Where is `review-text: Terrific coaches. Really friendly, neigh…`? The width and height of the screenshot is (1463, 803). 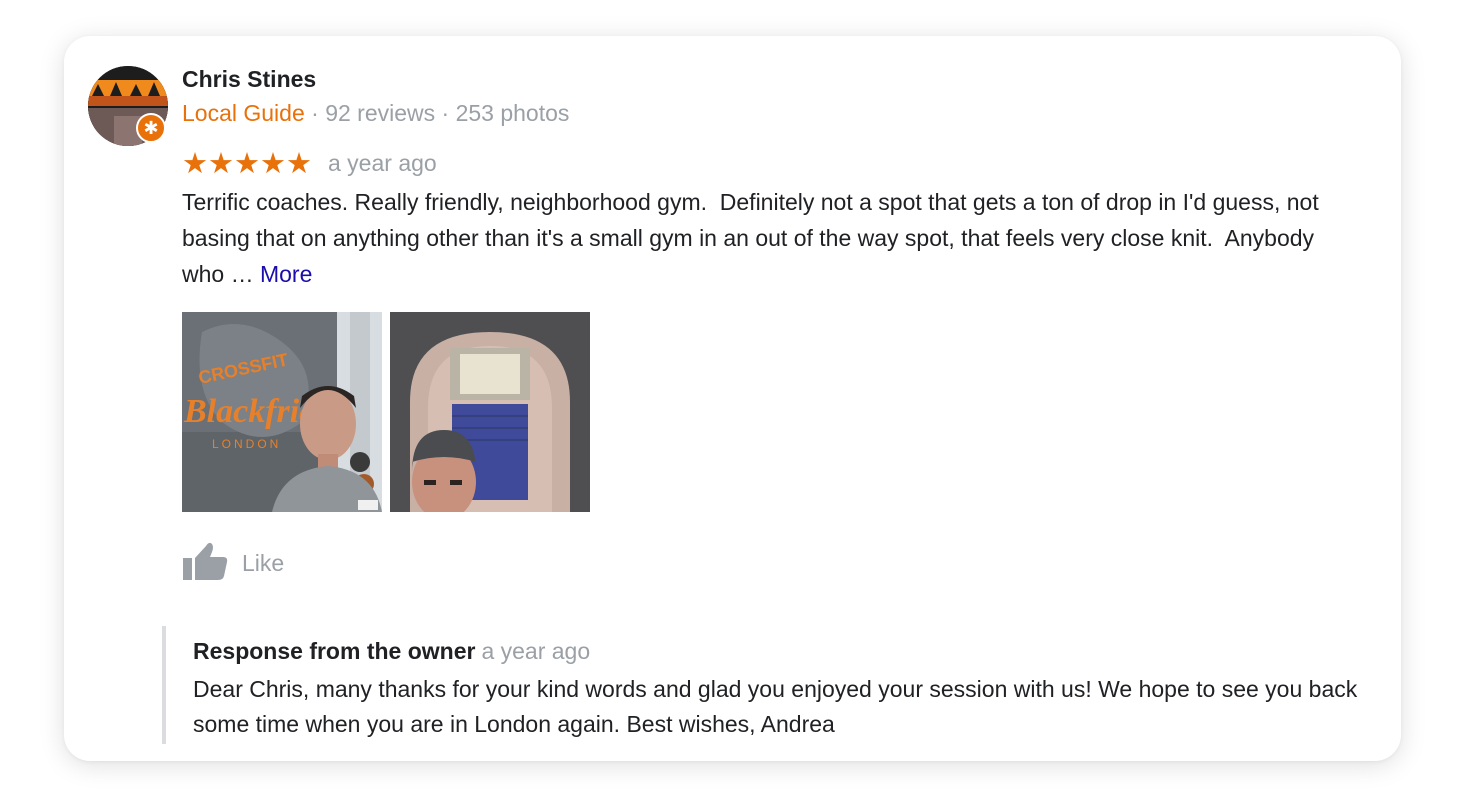 review-text: Terrific coaches. Really friendly, neigh… is located at coordinates (772, 238).